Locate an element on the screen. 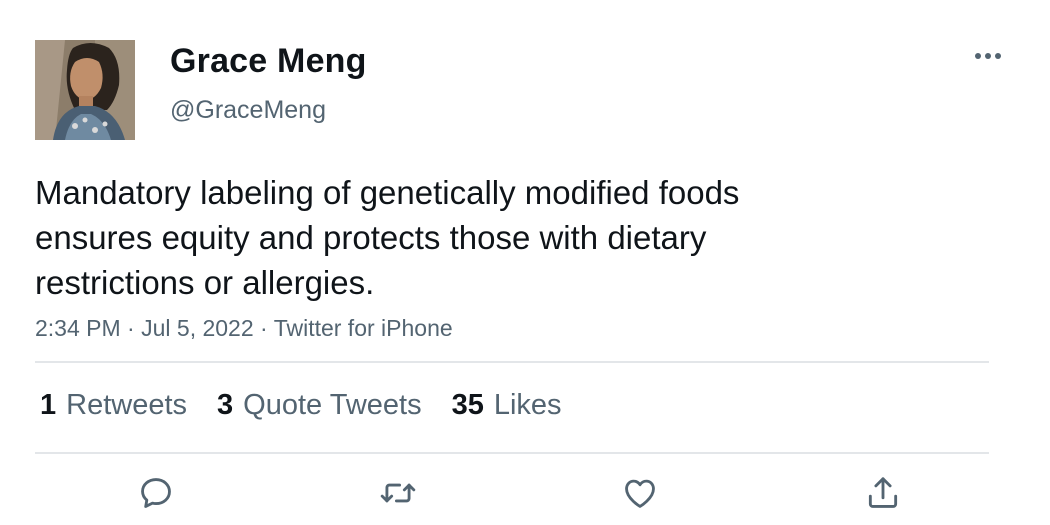 This screenshot has width=1050, height=525. user-handle: @GraceMeng is located at coordinates (248, 110).